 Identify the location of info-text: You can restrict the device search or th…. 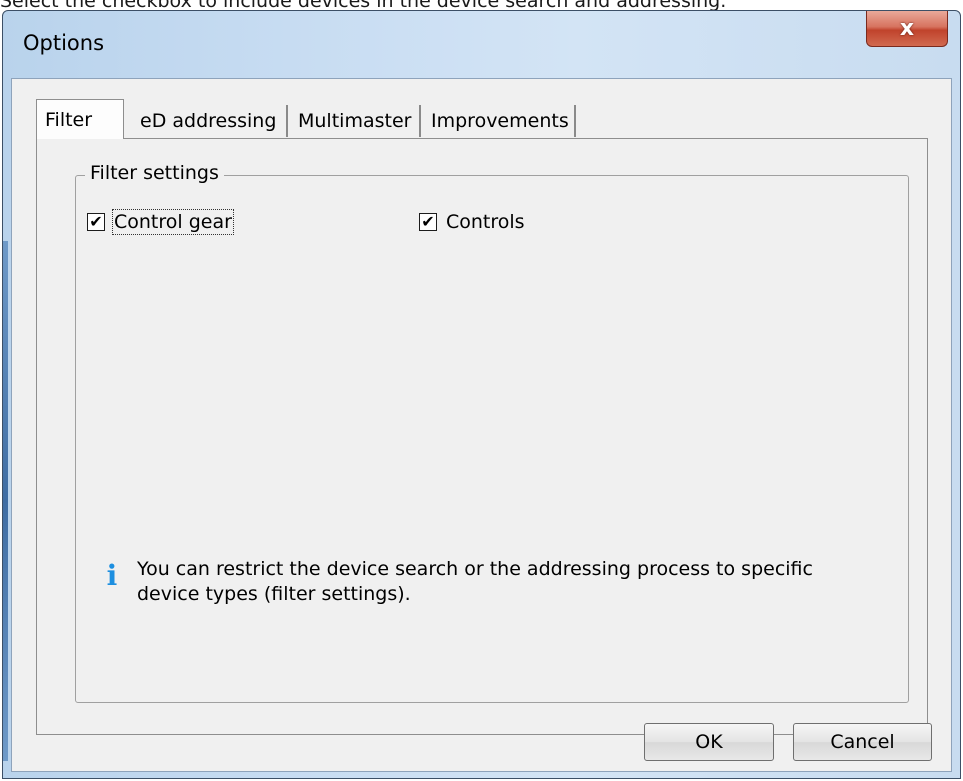
(475, 581).